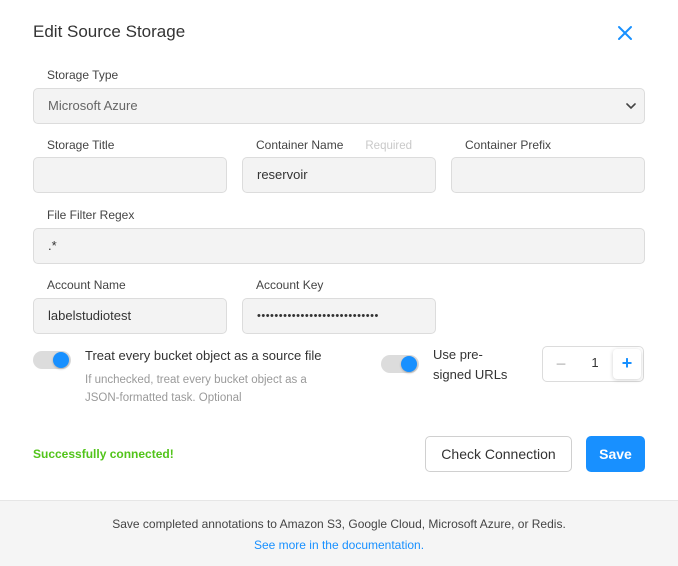  What do you see at coordinates (615, 454) in the screenshot?
I see `save-button: Save` at bounding box center [615, 454].